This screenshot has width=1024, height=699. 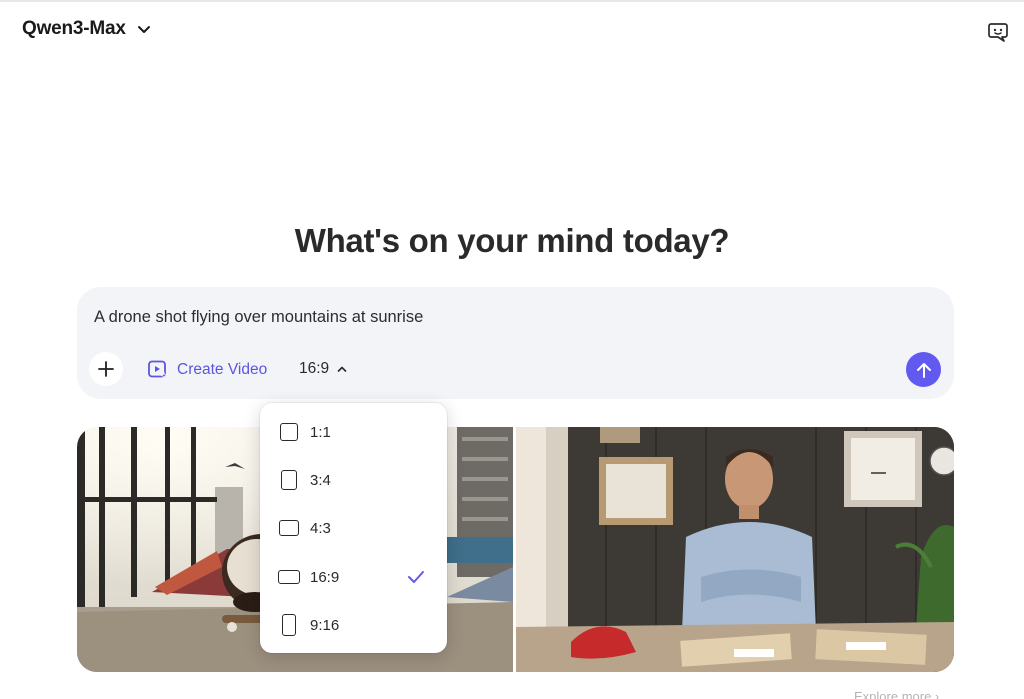 What do you see at coordinates (353, 432) in the screenshot?
I see `ratio-option-1-1: 1:1` at bounding box center [353, 432].